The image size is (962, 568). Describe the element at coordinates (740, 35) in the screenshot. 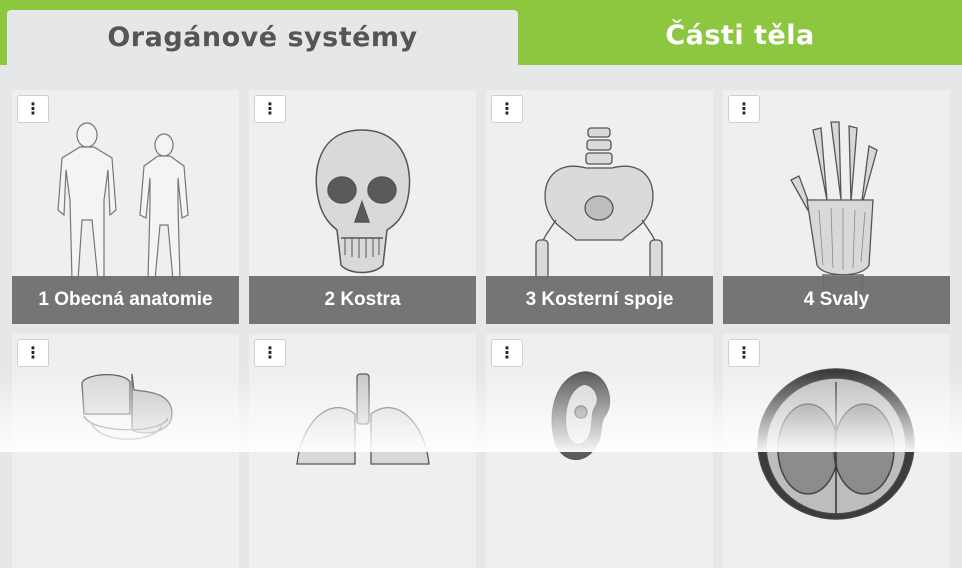

I see `tab-body-parts: Části těla` at that location.